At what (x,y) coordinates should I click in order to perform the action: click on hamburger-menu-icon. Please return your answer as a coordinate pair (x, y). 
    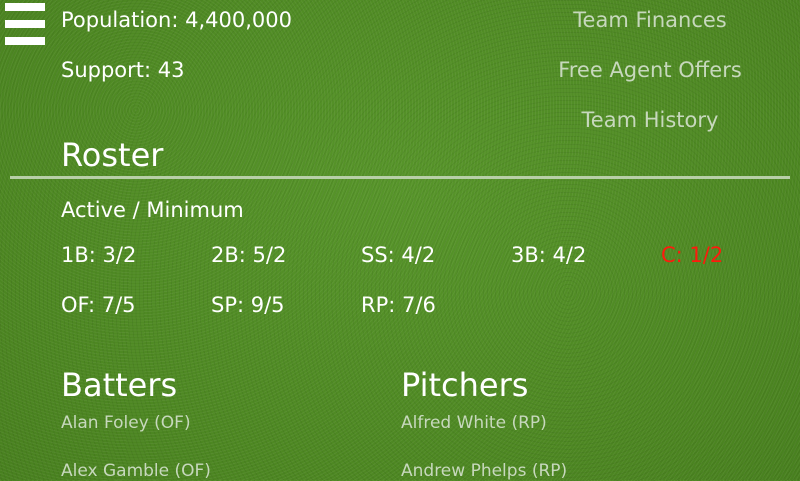
    Looking at the image, I should click on (25, 24).